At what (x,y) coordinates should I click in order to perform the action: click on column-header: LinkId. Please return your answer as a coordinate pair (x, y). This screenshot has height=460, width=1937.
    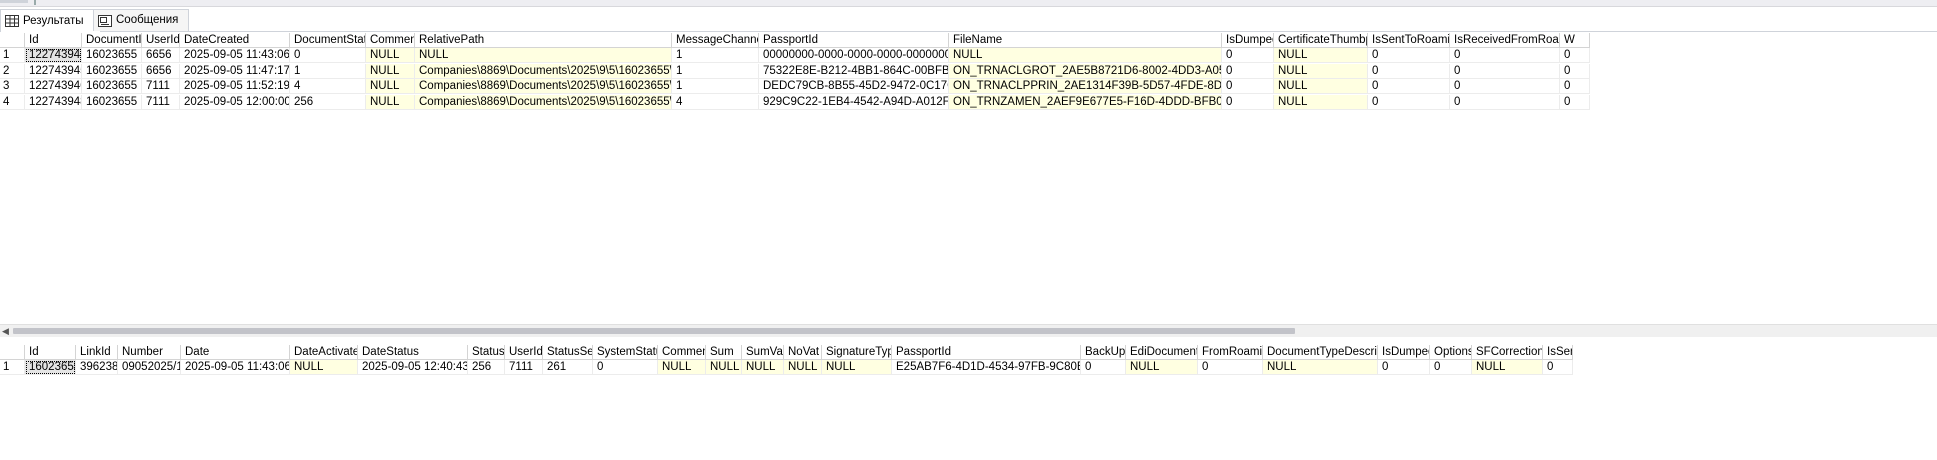
    Looking at the image, I should click on (97, 352).